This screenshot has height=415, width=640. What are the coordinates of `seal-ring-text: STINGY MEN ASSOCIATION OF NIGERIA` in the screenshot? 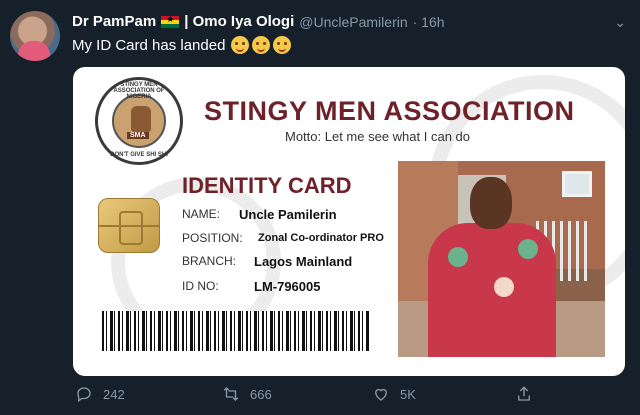 It's located at (139, 91).